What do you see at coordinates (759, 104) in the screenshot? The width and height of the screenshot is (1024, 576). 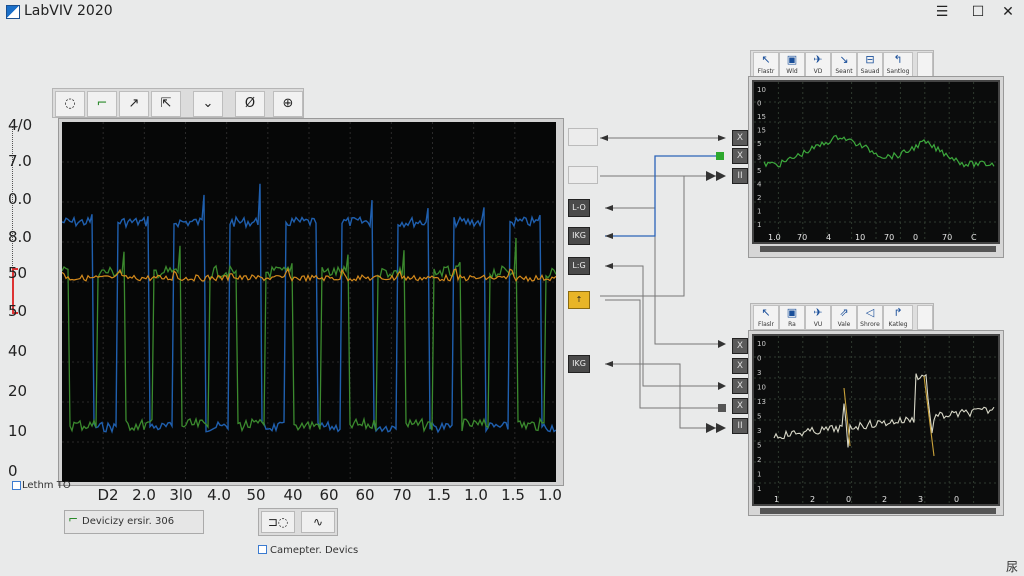 I see `rt-y-tick: 0` at bounding box center [759, 104].